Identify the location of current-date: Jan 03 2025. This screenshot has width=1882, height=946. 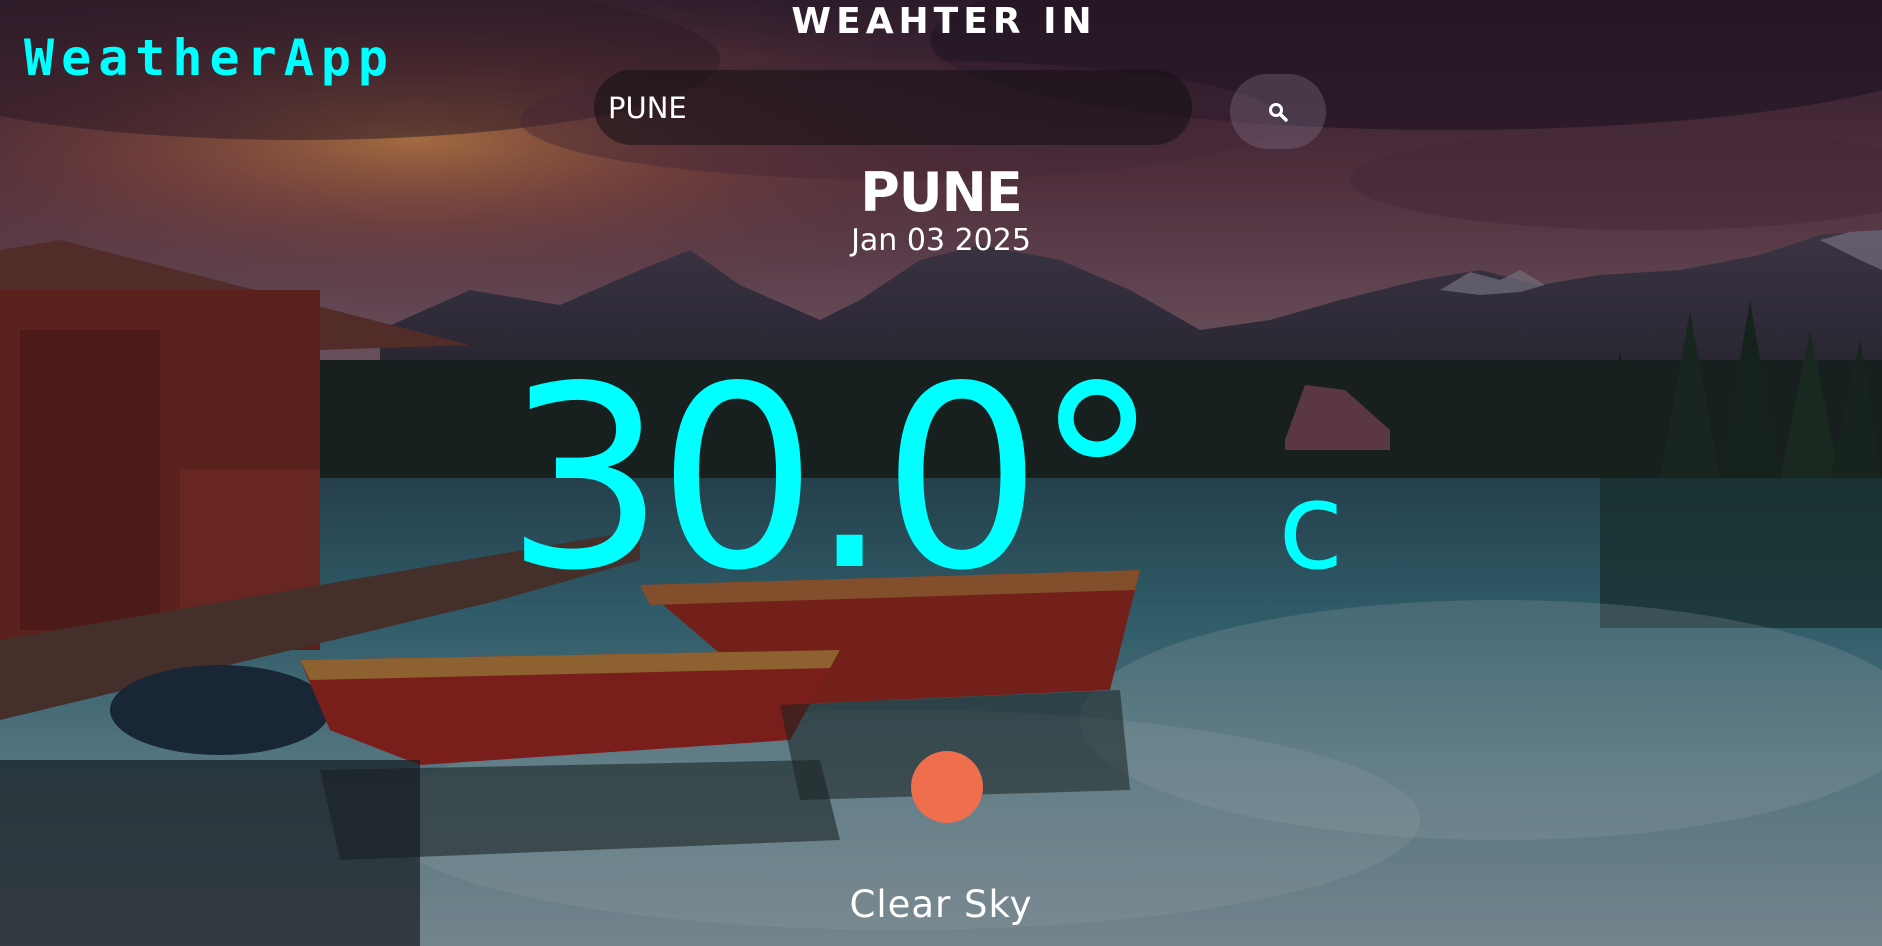
(941, 240).